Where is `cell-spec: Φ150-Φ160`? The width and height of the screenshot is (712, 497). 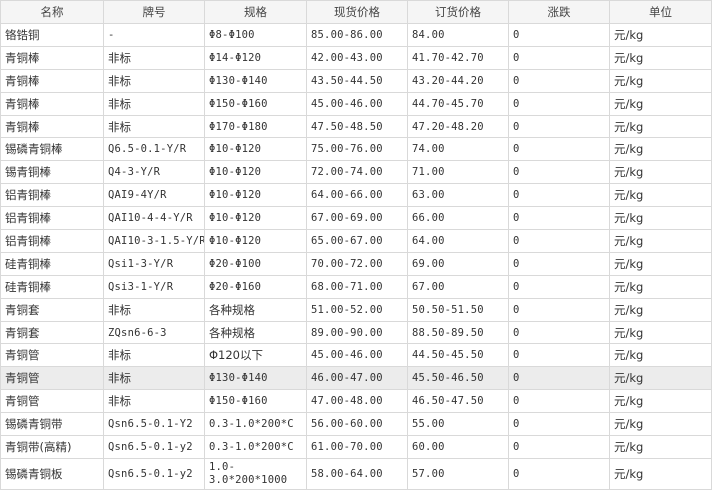 cell-spec: Φ150-Φ160 is located at coordinates (255, 103).